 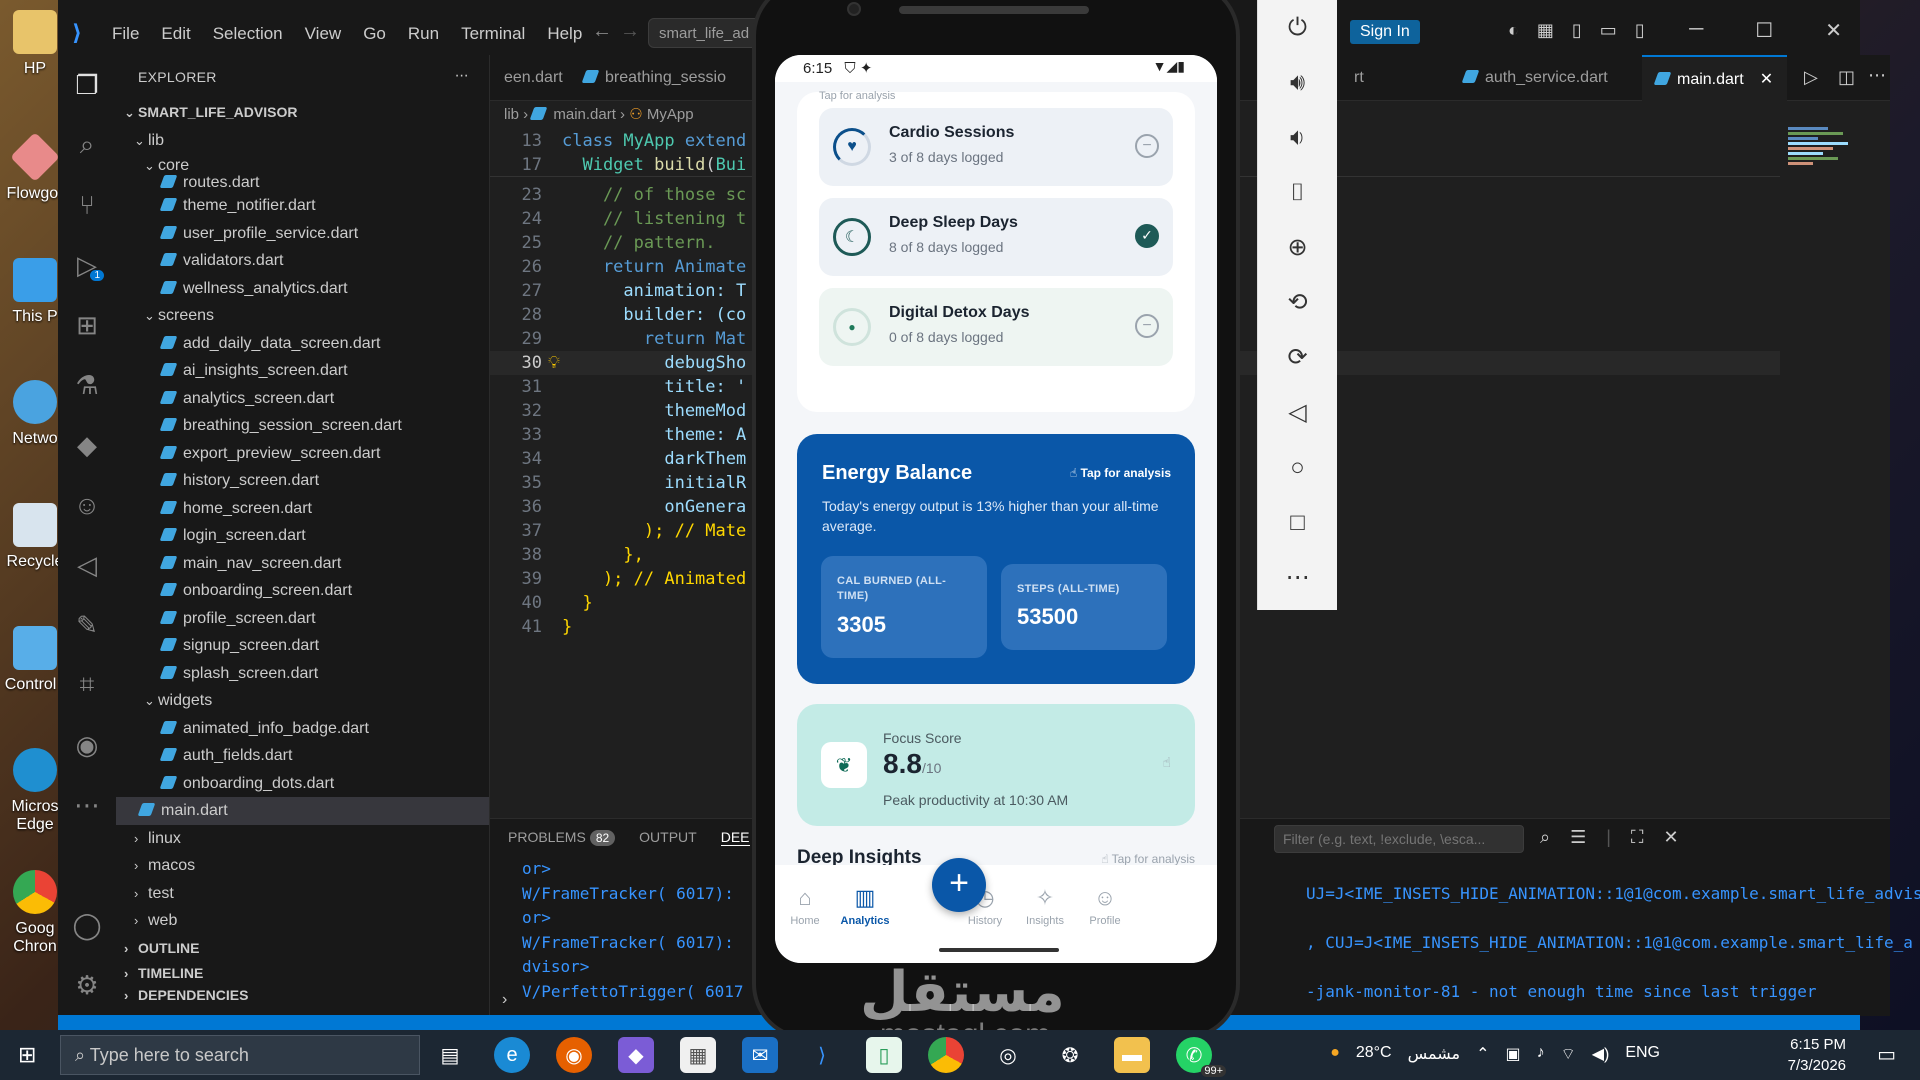 What do you see at coordinates (636, 1055) in the screenshot?
I see `m365-icon: ◆` at bounding box center [636, 1055].